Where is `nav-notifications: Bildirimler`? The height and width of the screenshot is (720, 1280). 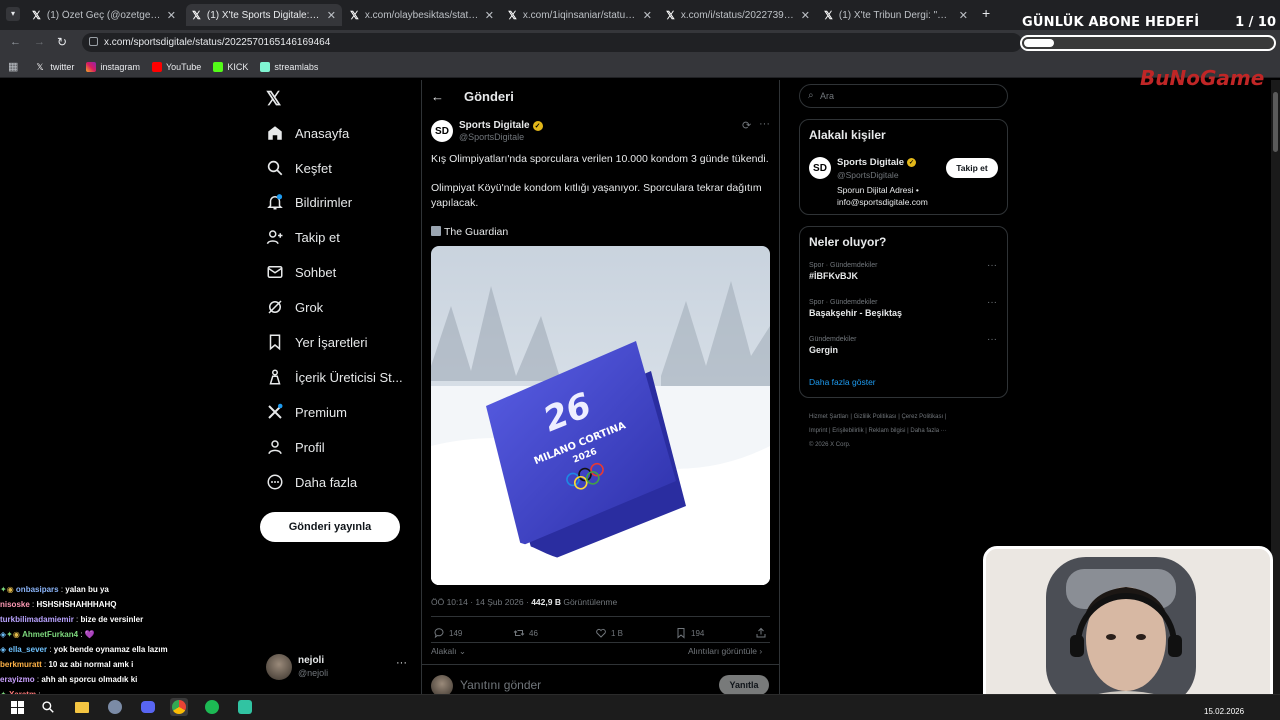 nav-notifications: Bildirimler is located at coordinates (309, 202).